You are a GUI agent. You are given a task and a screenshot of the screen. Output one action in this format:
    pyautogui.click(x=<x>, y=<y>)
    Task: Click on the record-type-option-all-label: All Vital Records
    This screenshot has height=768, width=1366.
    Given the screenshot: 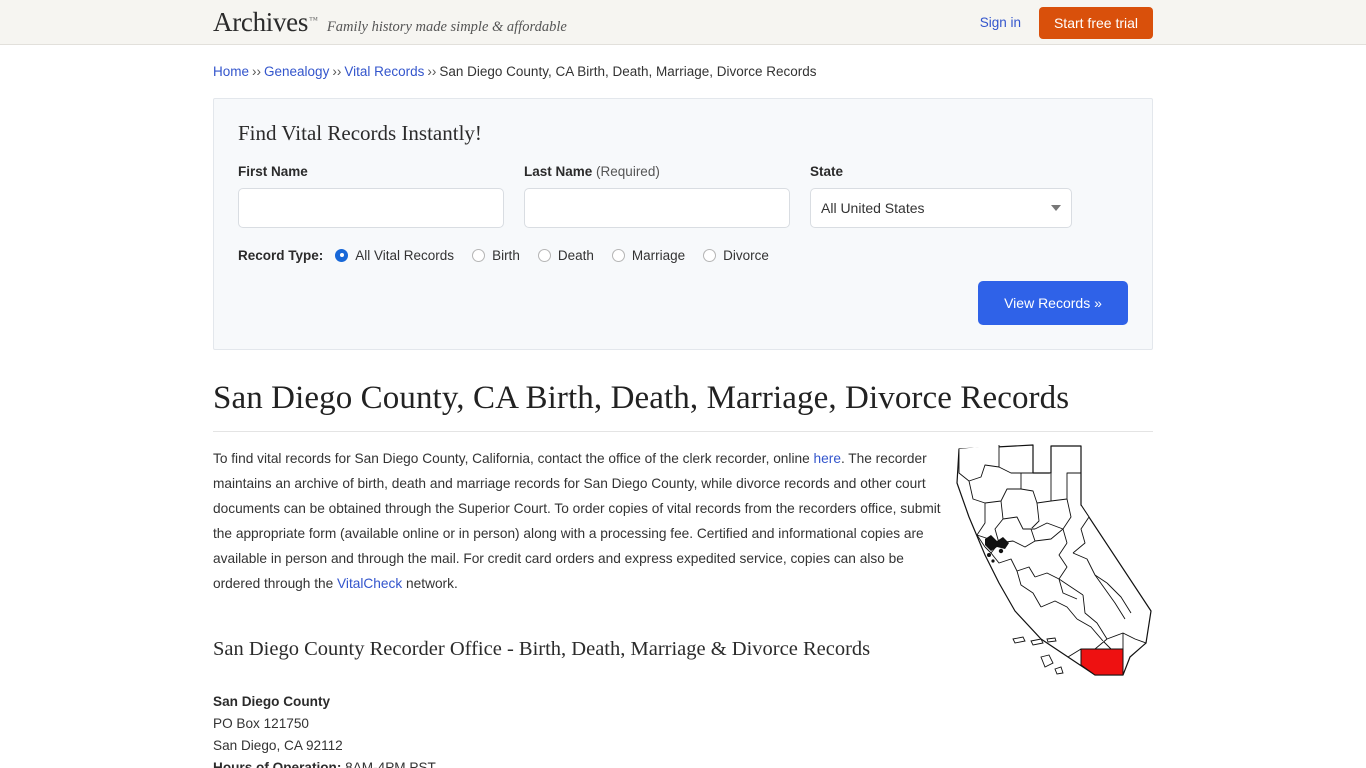 What is the action you would take?
    pyautogui.click(x=405, y=255)
    